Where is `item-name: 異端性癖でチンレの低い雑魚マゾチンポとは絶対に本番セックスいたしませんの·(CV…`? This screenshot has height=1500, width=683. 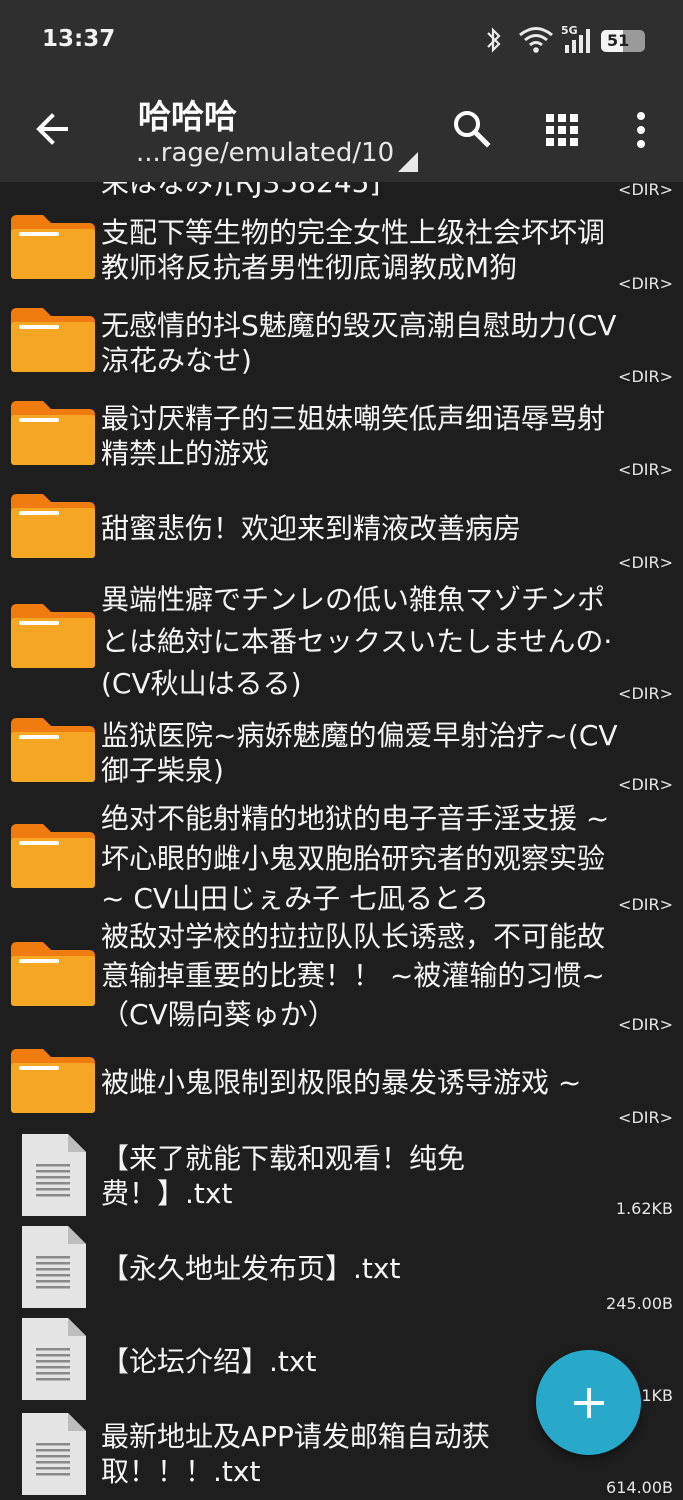
item-name: 異端性癖でチンレの低い雑魚マゾチンポとは絶対に本番セックスいたしませんの·(CV… is located at coordinates (357, 641).